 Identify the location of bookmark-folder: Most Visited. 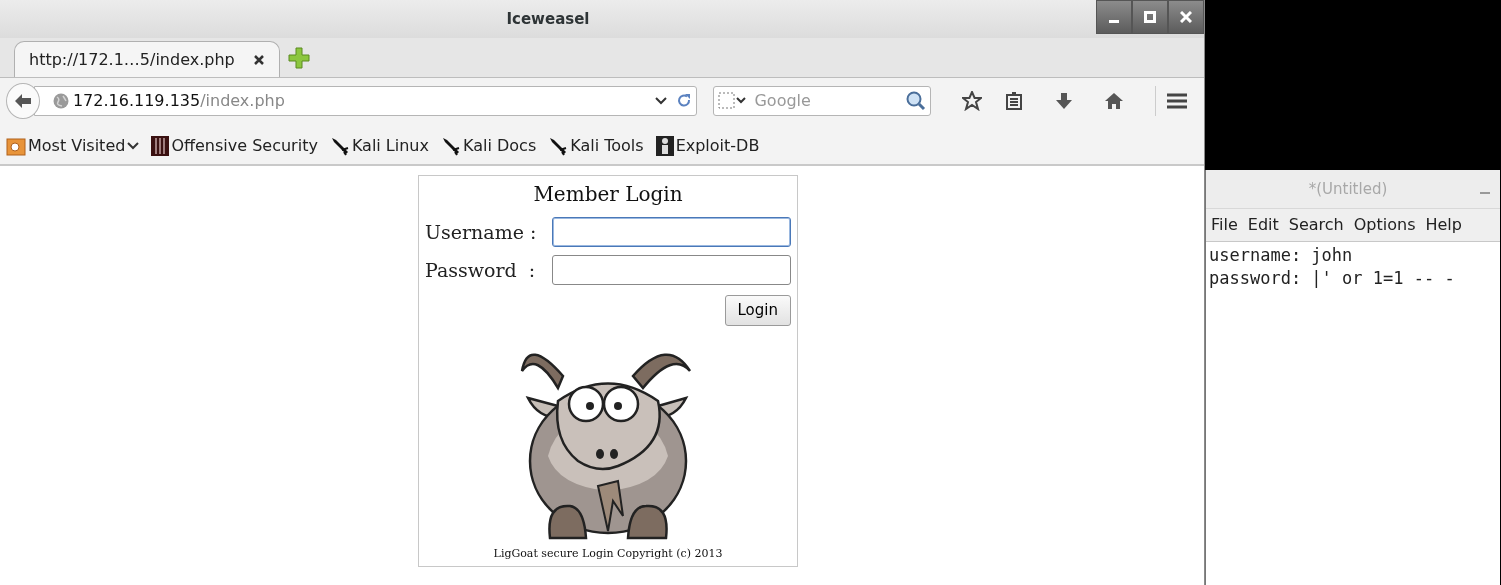
(73, 146).